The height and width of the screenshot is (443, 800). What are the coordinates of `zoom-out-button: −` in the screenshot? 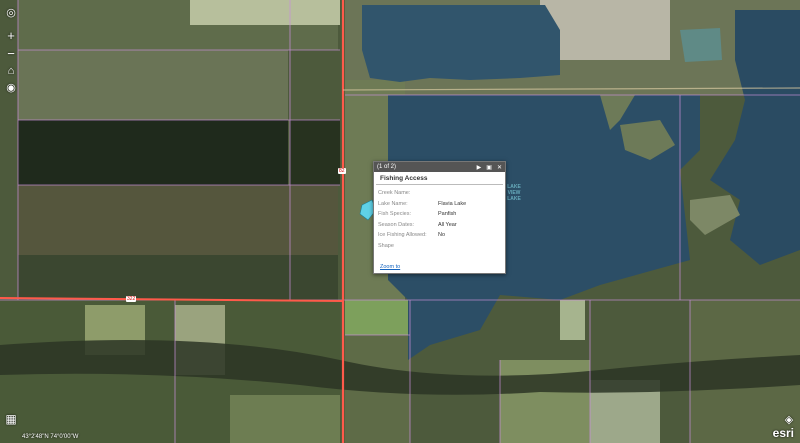 It's located at (11, 53).